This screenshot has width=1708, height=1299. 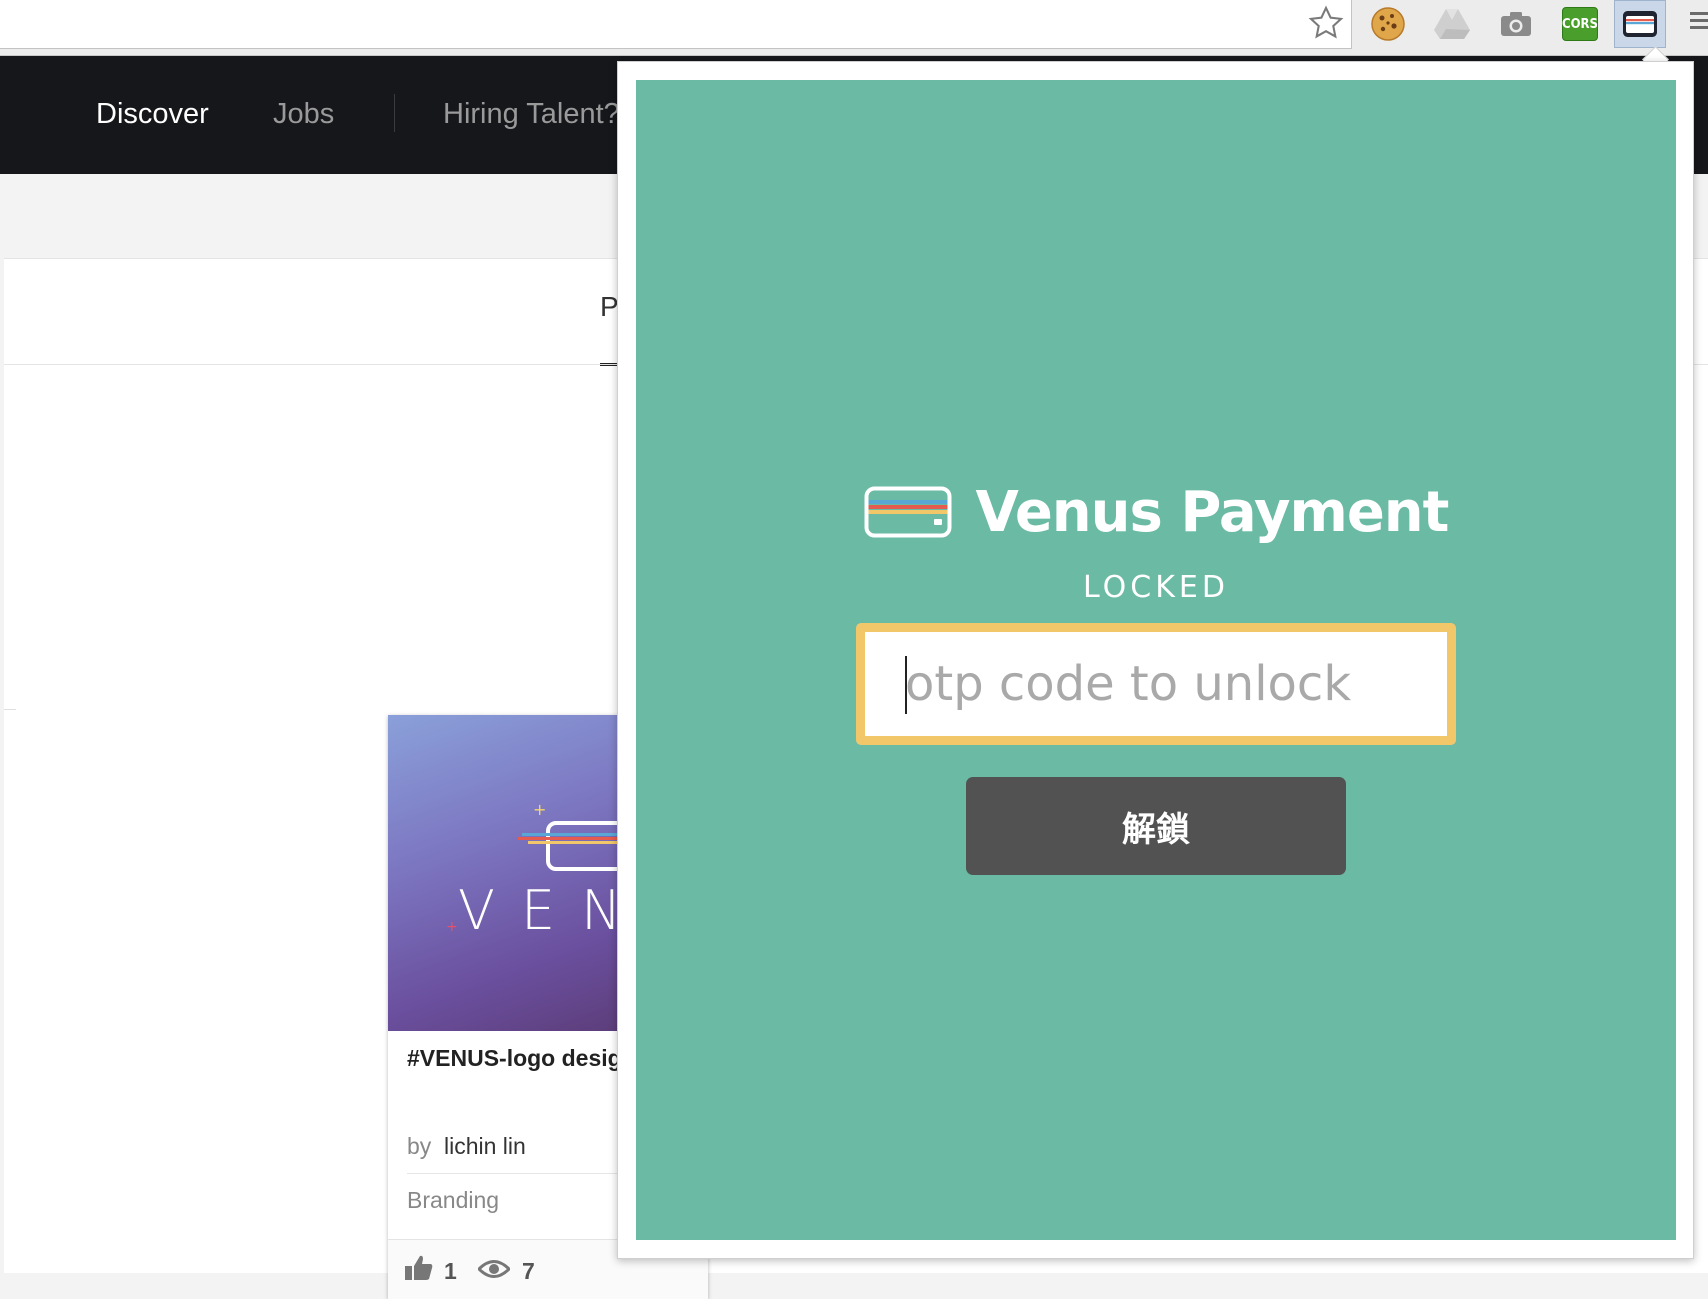 I want to click on venus-payment-extension-button, so click(x=1640, y=24).